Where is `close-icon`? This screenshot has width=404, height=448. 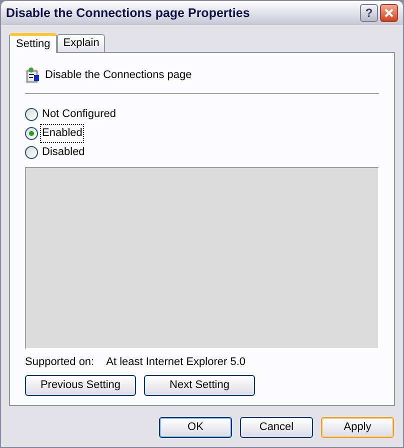 close-icon is located at coordinates (389, 13).